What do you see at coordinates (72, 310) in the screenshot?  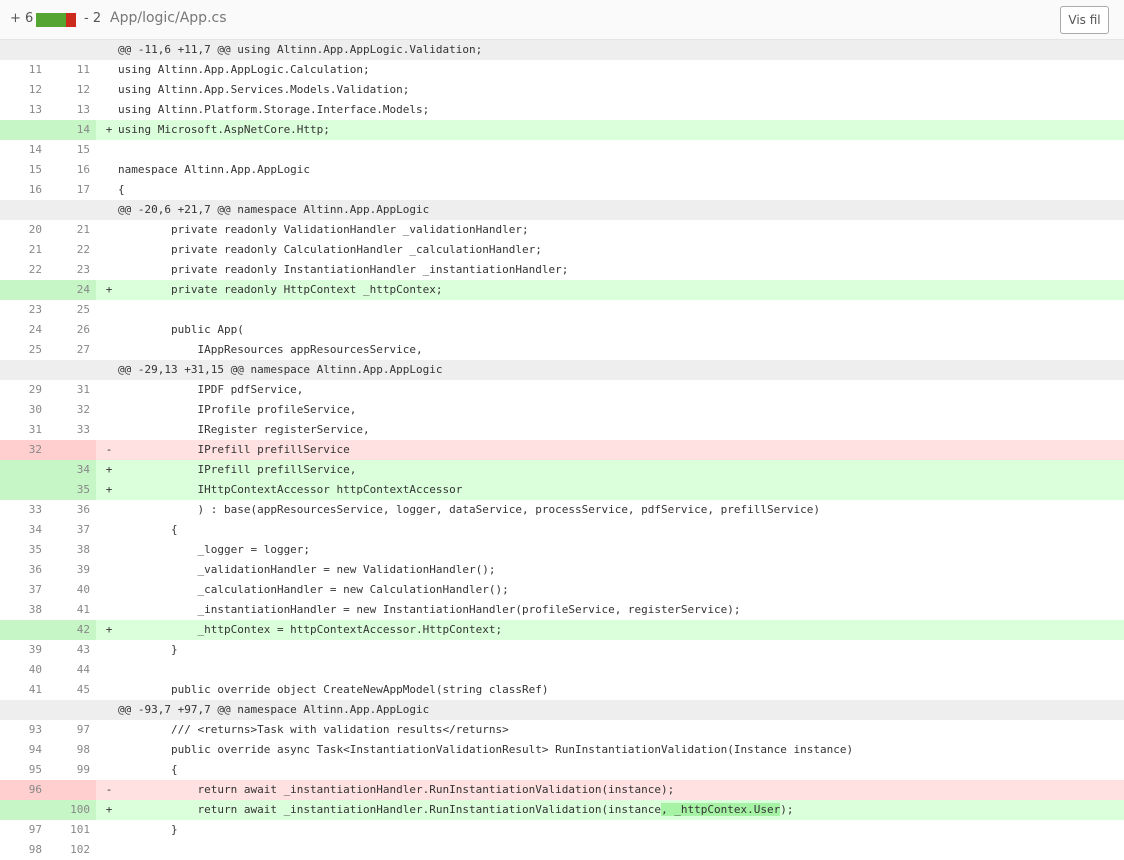 I see `new-line-number: 25` at bounding box center [72, 310].